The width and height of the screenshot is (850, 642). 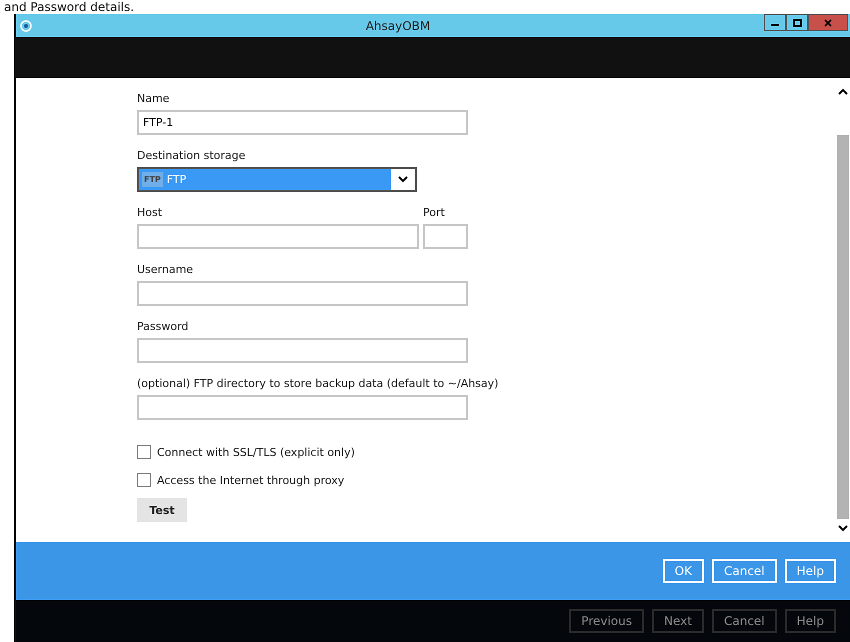 What do you see at coordinates (434, 212) in the screenshot?
I see `field-label: Port` at bounding box center [434, 212].